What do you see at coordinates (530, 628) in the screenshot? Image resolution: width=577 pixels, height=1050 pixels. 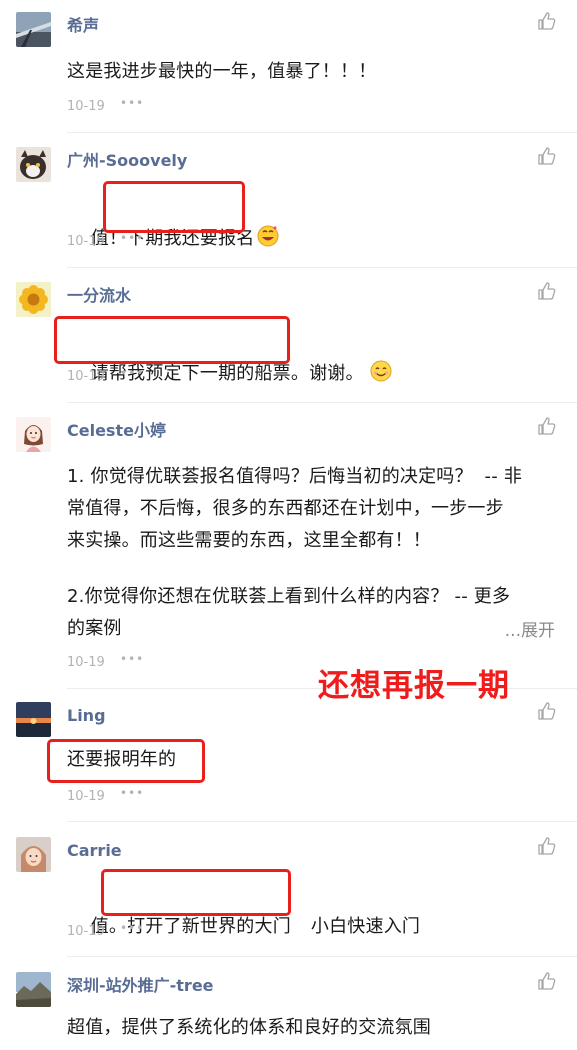 I see `expand-link: ...展开` at bounding box center [530, 628].